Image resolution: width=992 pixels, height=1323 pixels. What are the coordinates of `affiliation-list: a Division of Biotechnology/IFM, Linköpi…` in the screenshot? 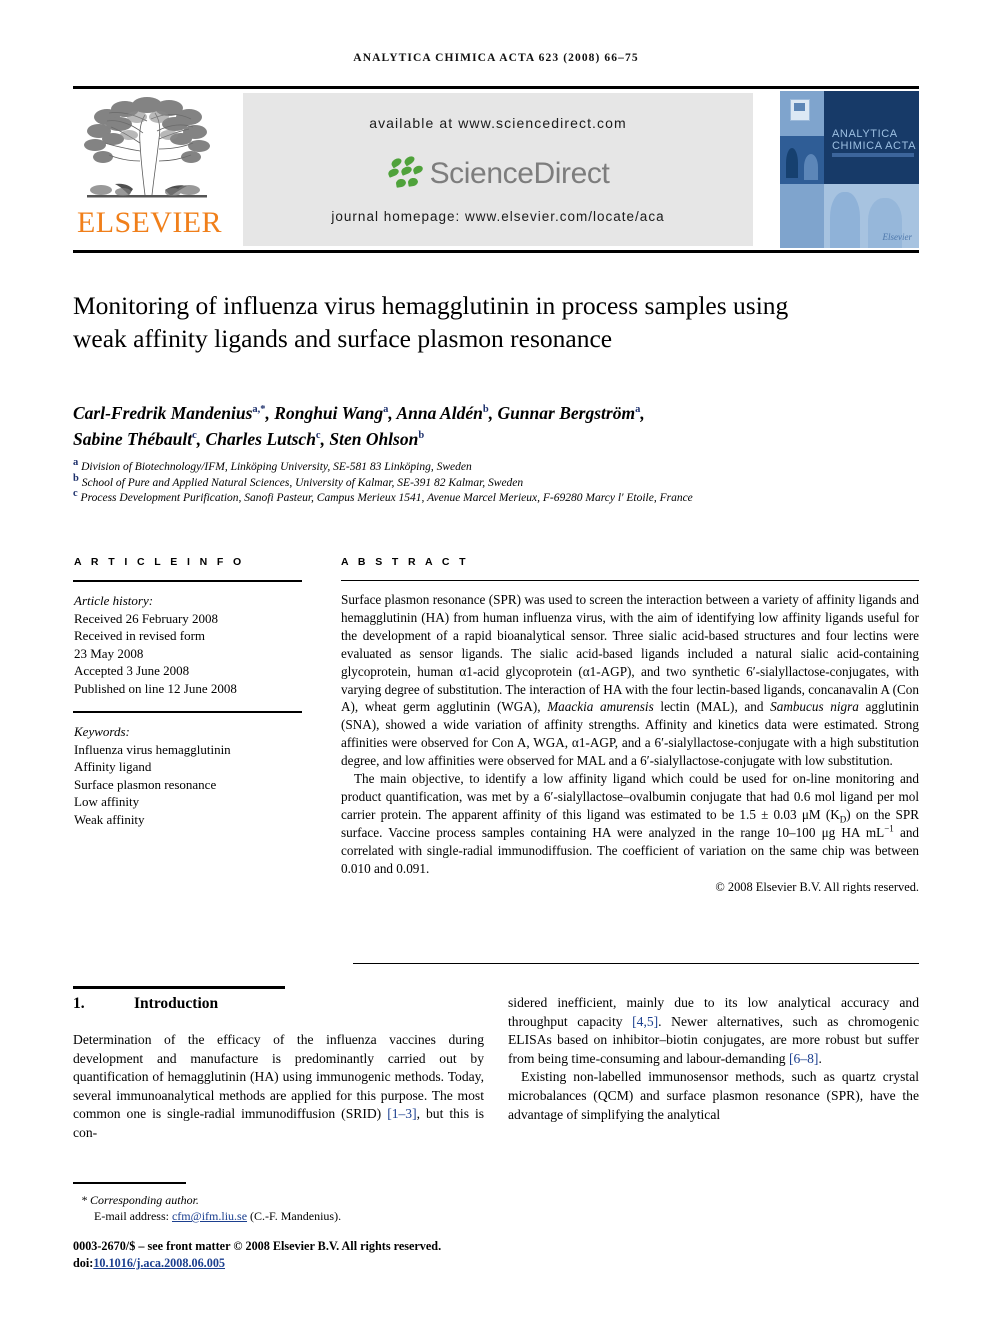 It's located at (503, 482).